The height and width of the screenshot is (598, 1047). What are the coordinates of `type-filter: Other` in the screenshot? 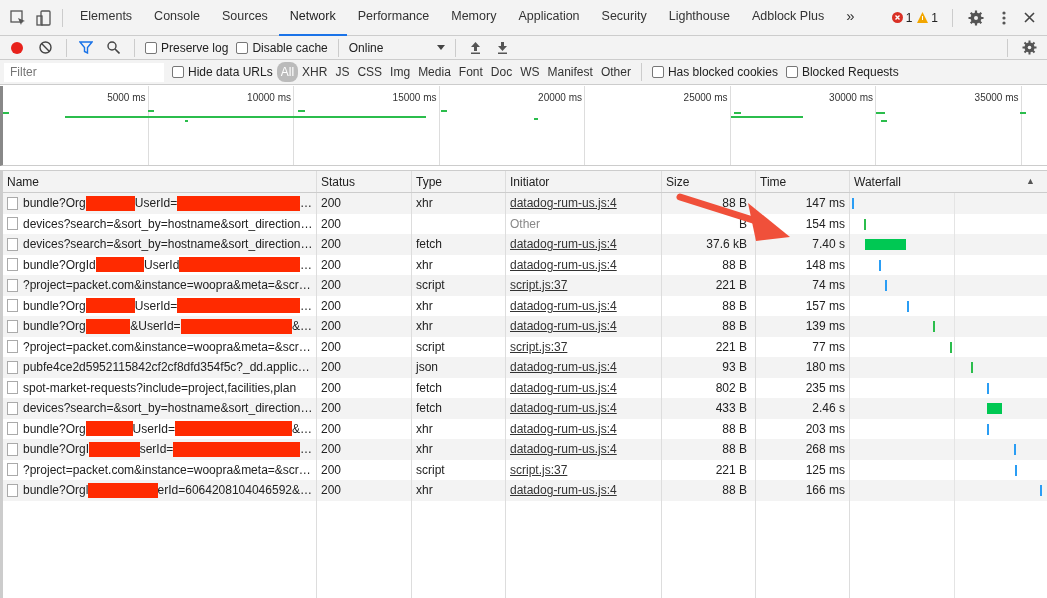 It's located at (615, 72).